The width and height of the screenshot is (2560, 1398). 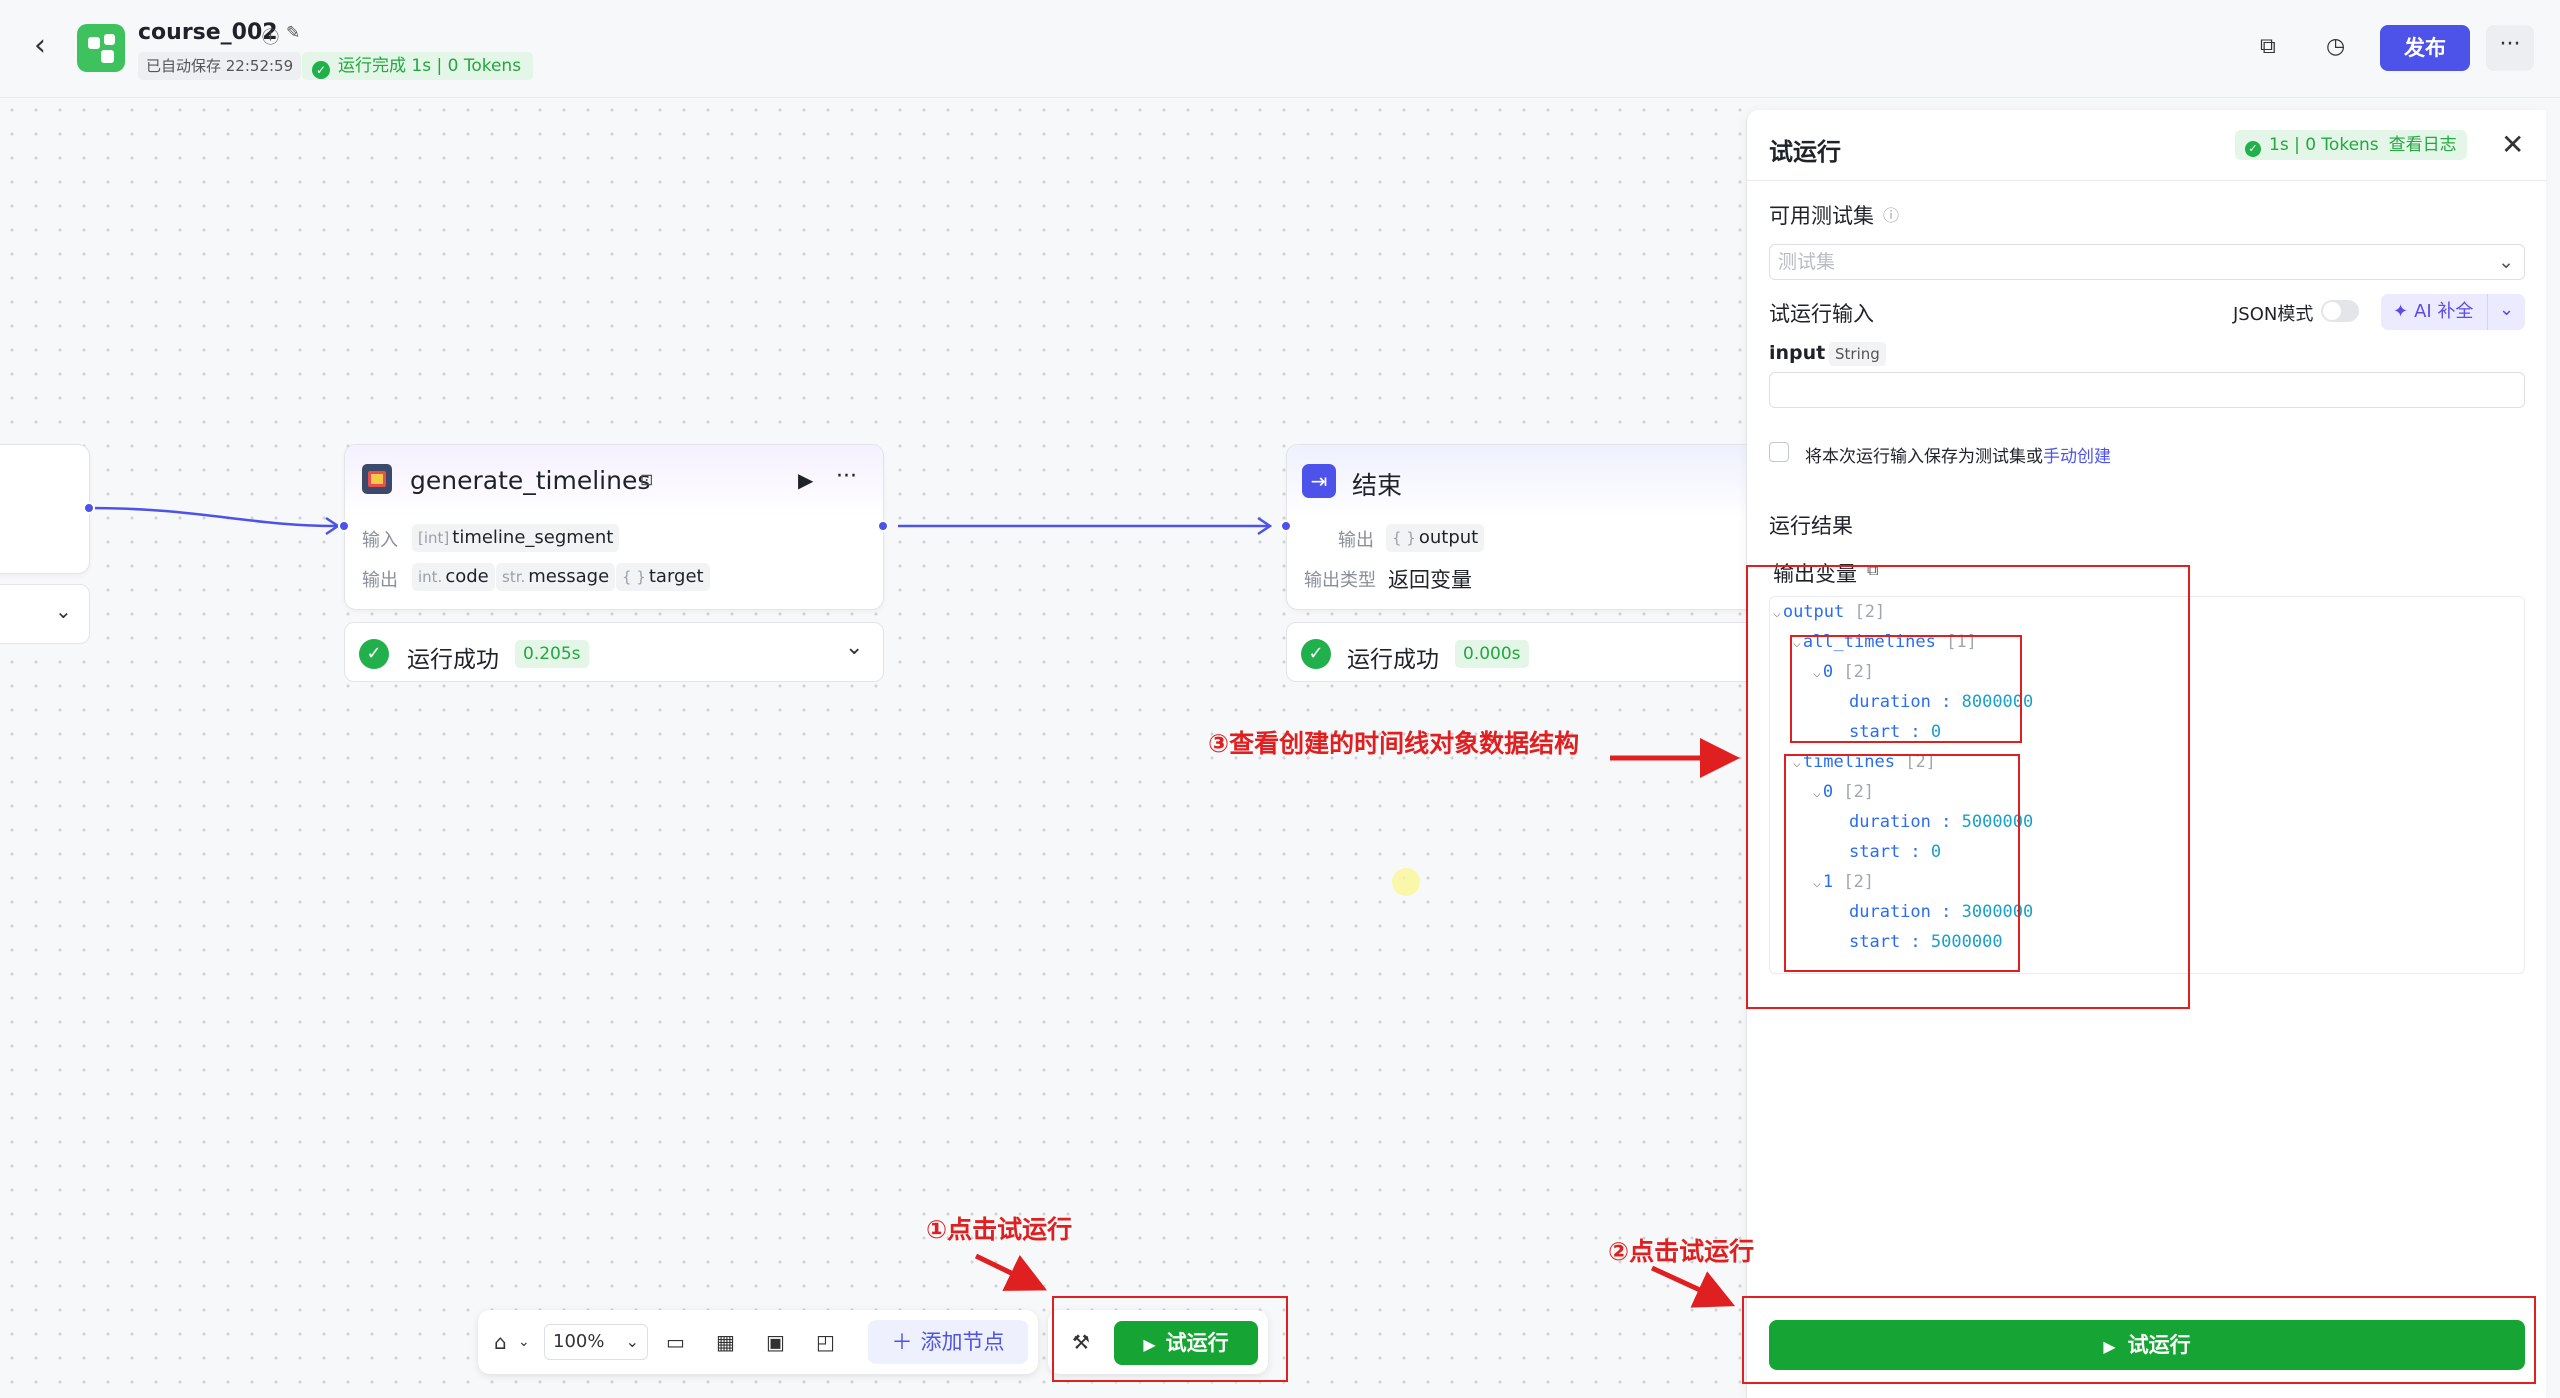 I want to click on close-icon: ✕, so click(x=2512, y=144).